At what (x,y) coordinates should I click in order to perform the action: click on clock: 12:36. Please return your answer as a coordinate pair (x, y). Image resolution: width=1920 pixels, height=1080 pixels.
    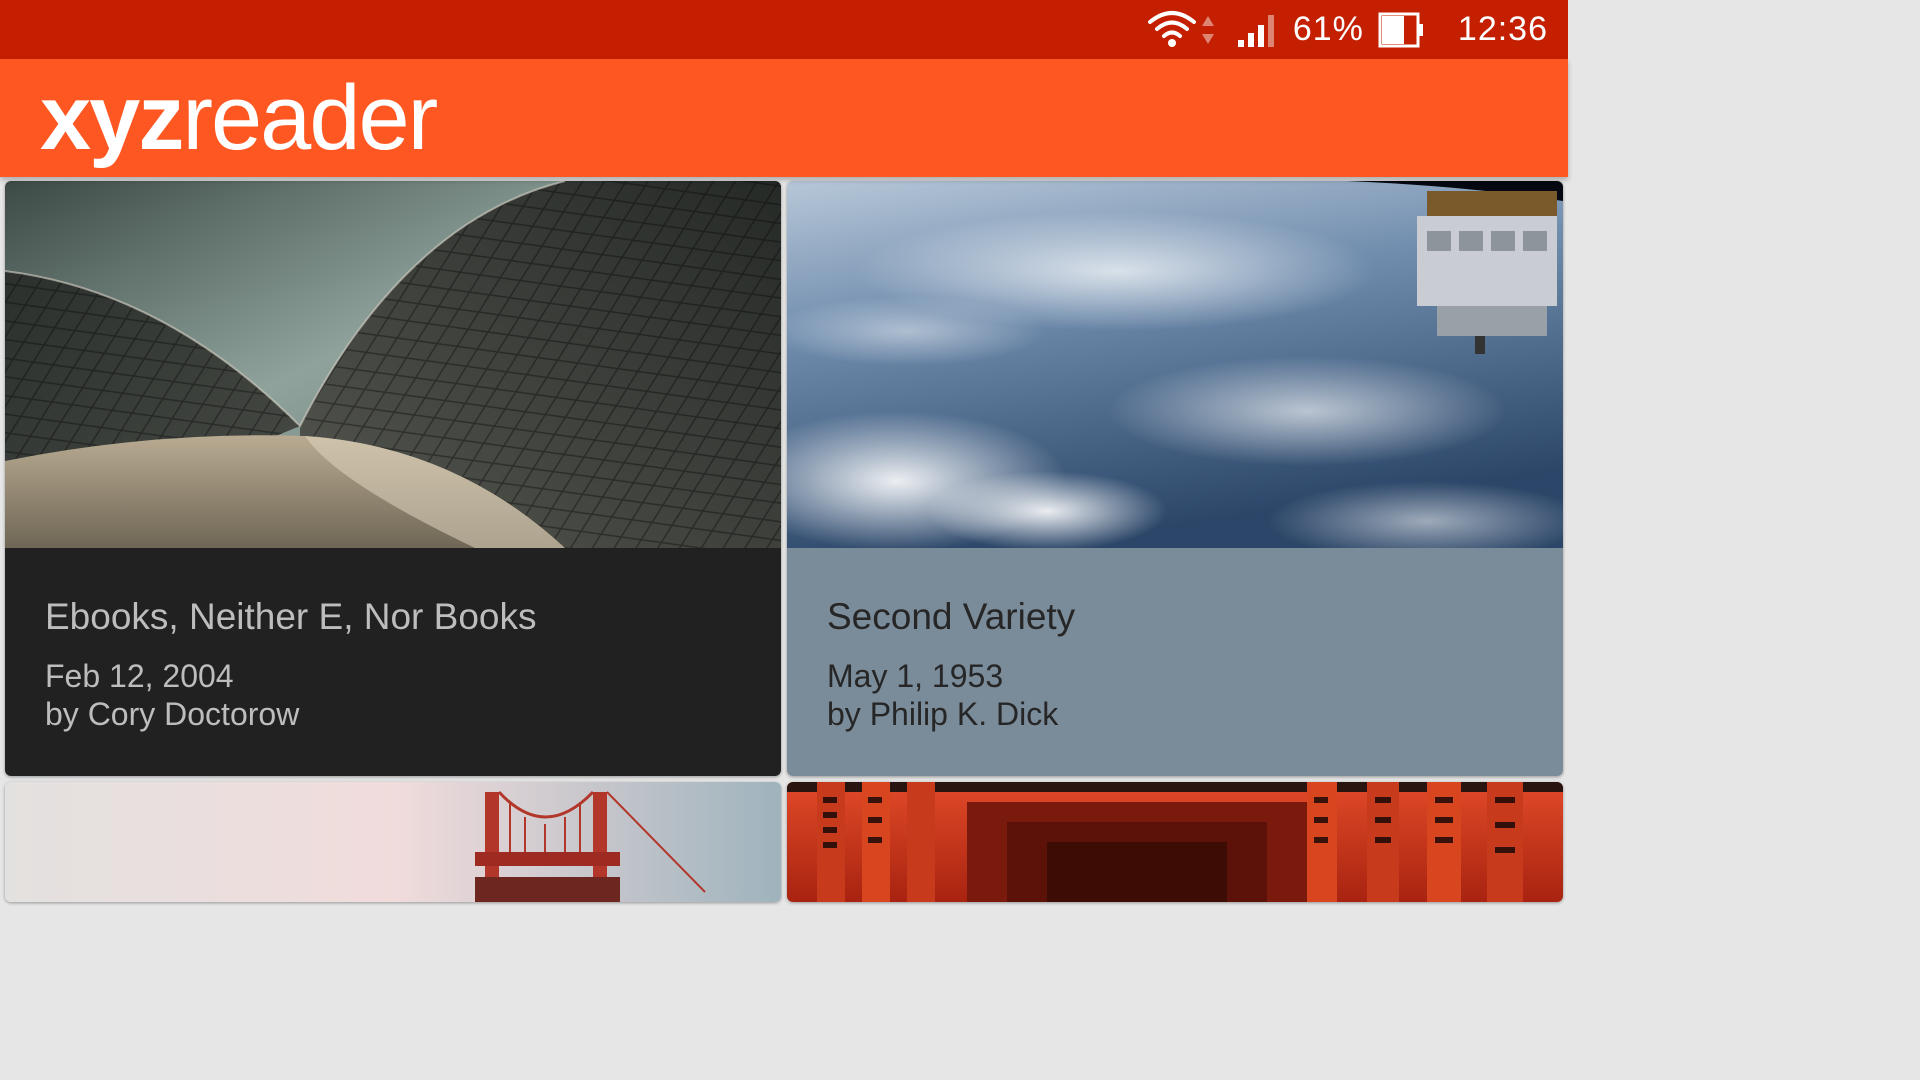
    Looking at the image, I should click on (1502, 29).